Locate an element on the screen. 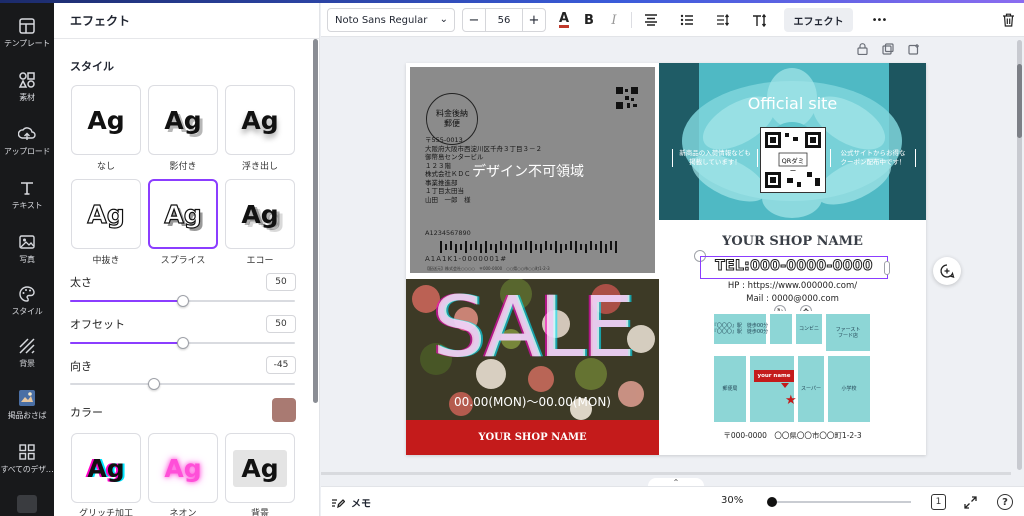 This screenshot has width=1024, height=516. lock-icon is located at coordinates (862, 49).